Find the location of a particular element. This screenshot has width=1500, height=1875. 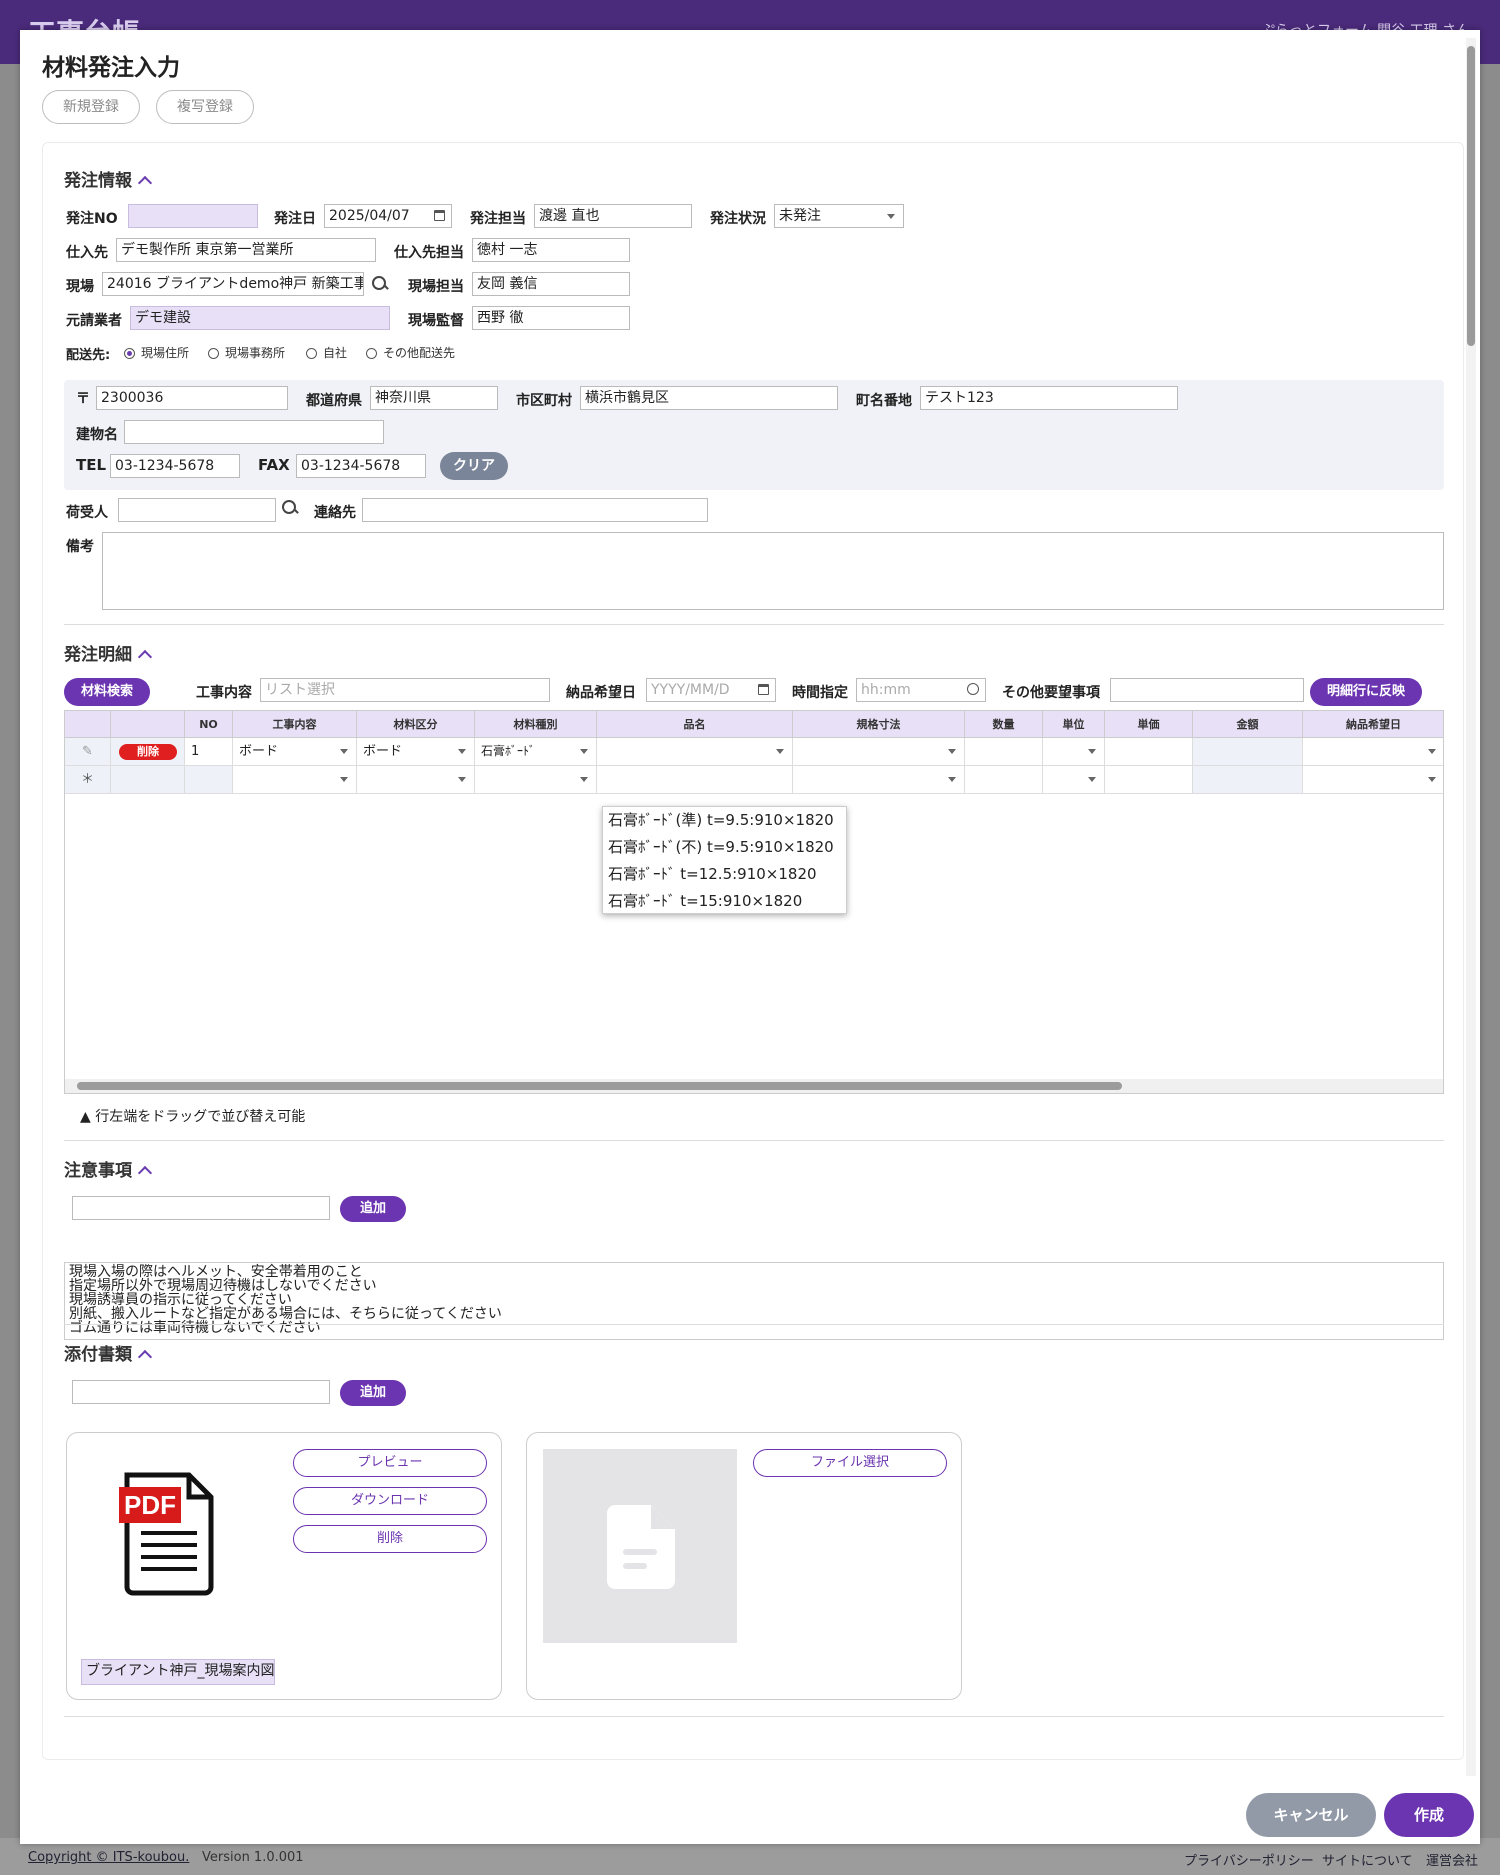

new-row-qty-cell is located at coordinates (1004, 780).